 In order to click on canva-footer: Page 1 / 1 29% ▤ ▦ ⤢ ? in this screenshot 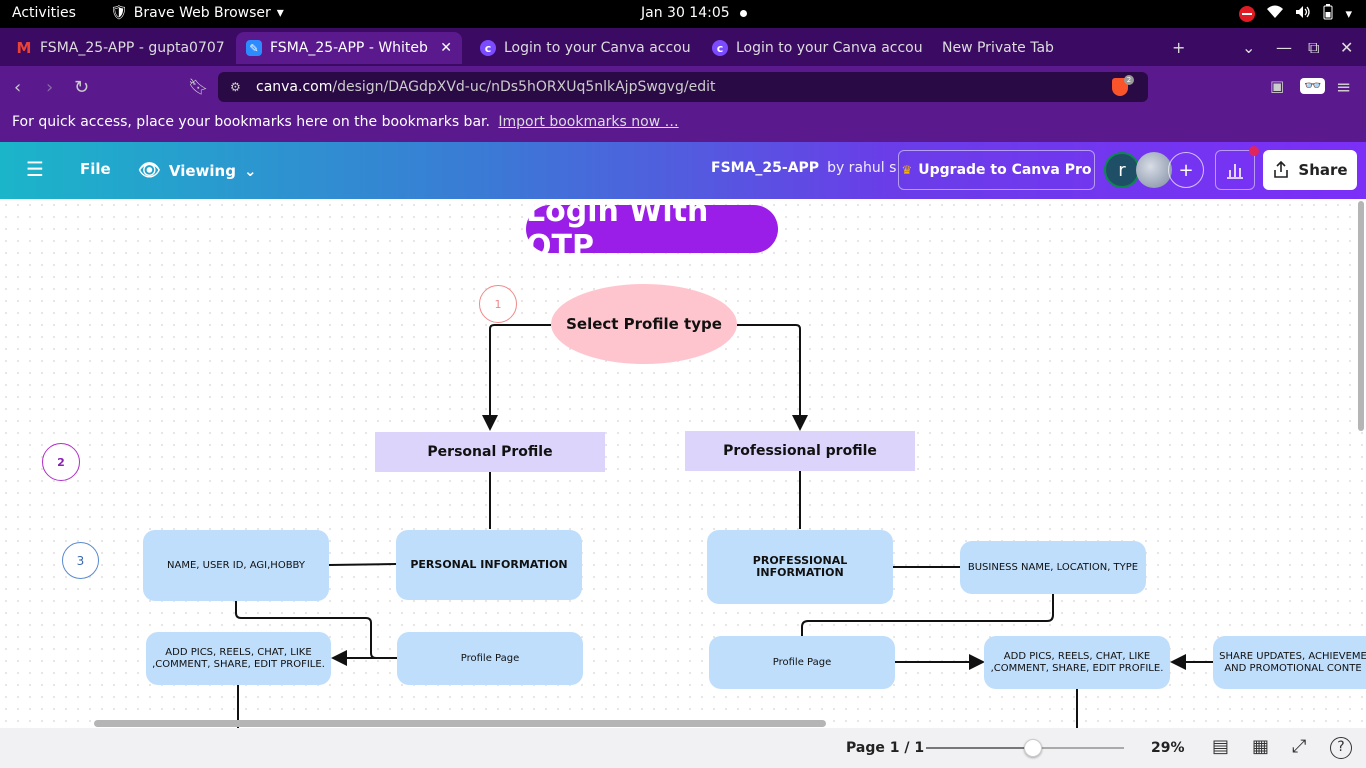, I will do `click(683, 748)`.